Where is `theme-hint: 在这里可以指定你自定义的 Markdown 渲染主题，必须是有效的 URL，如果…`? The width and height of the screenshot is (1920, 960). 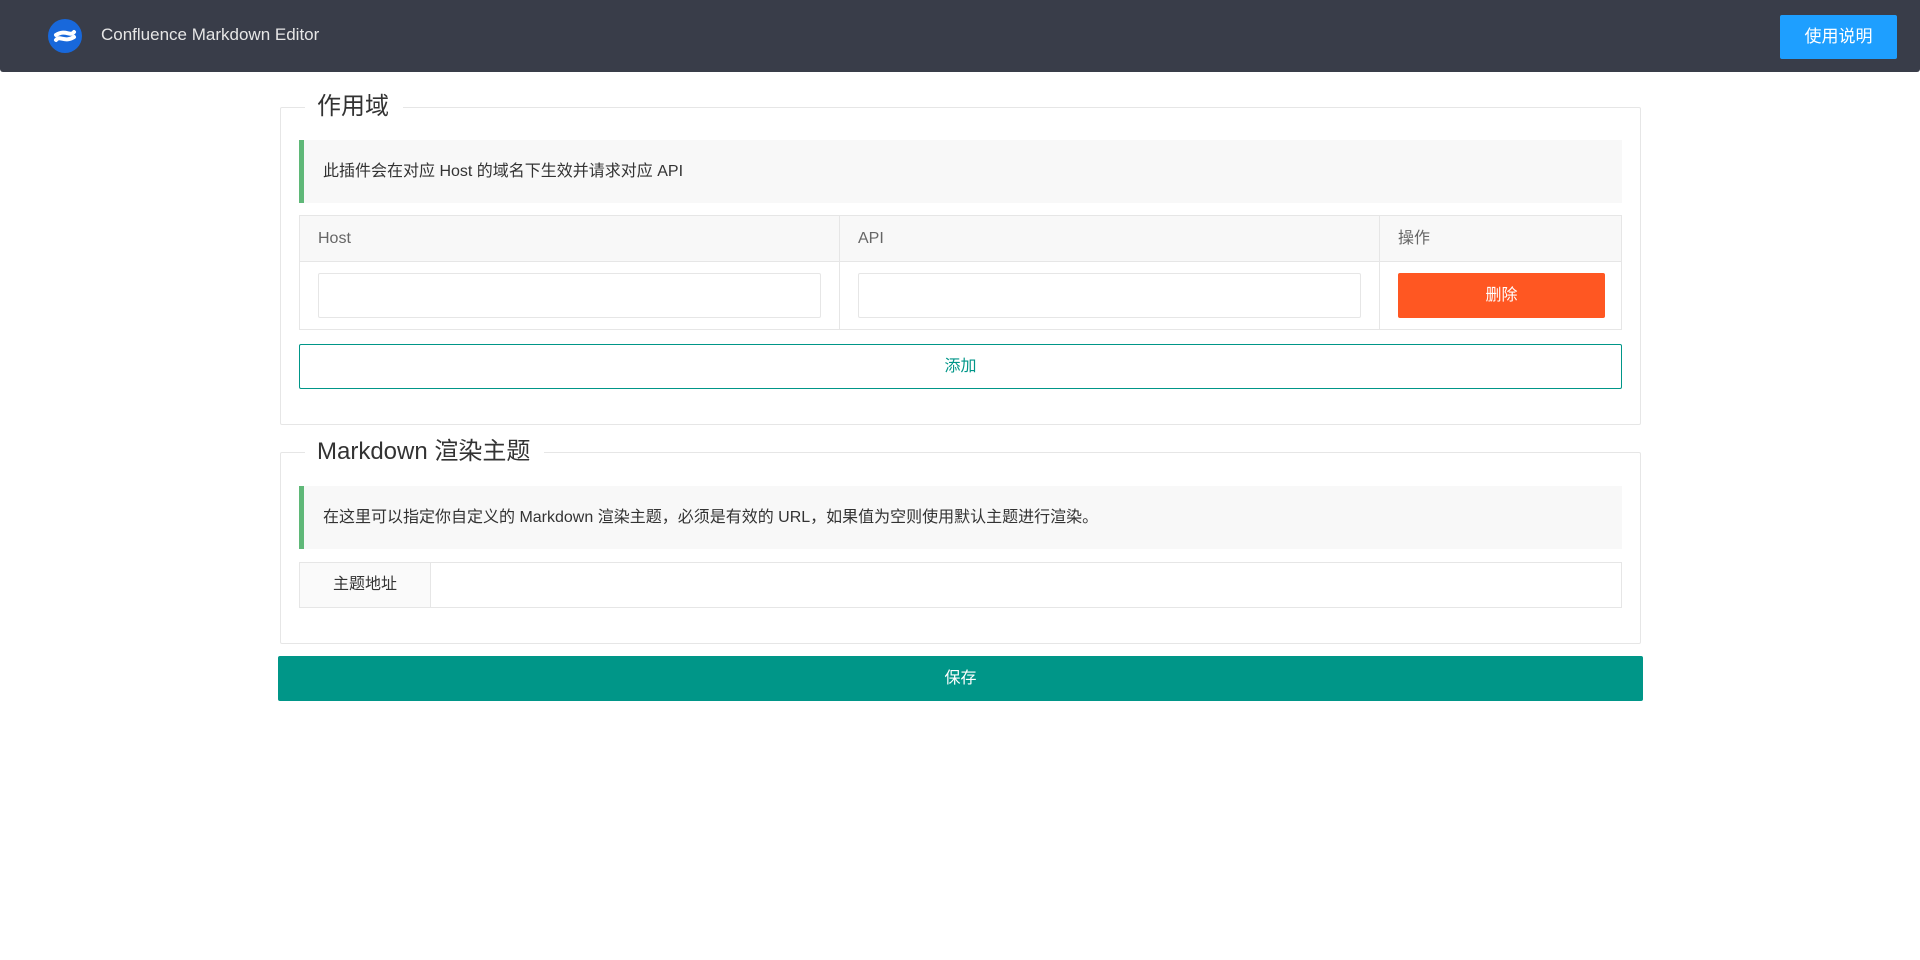 theme-hint: 在这里可以指定你自定义的 Markdown 渲染主题，必须是有效的 URL，如果… is located at coordinates (960, 517).